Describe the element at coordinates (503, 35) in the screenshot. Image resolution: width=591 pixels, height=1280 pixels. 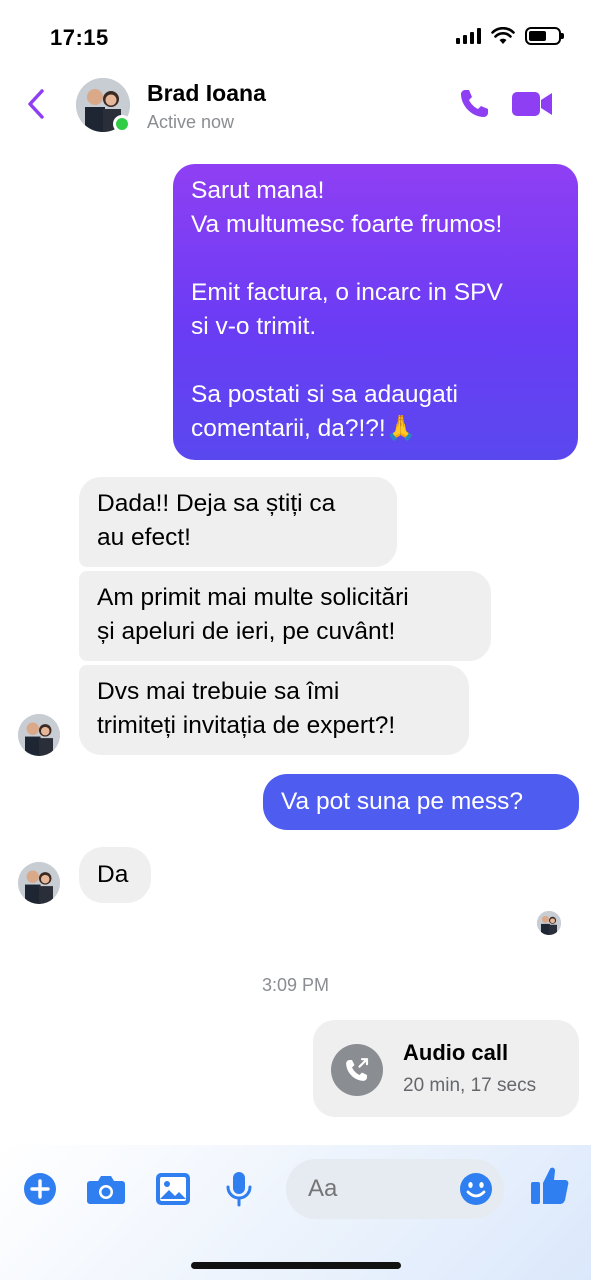
I see `wifi-icon` at that location.